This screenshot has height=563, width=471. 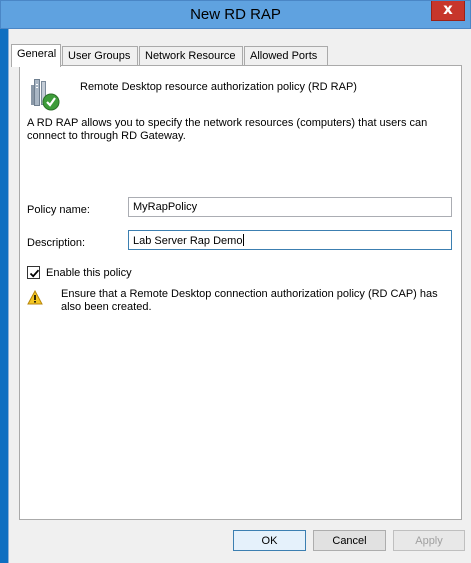 What do you see at coordinates (269, 540) in the screenshot?
I see `ok-button: OK` at bounding box center [269, 540].